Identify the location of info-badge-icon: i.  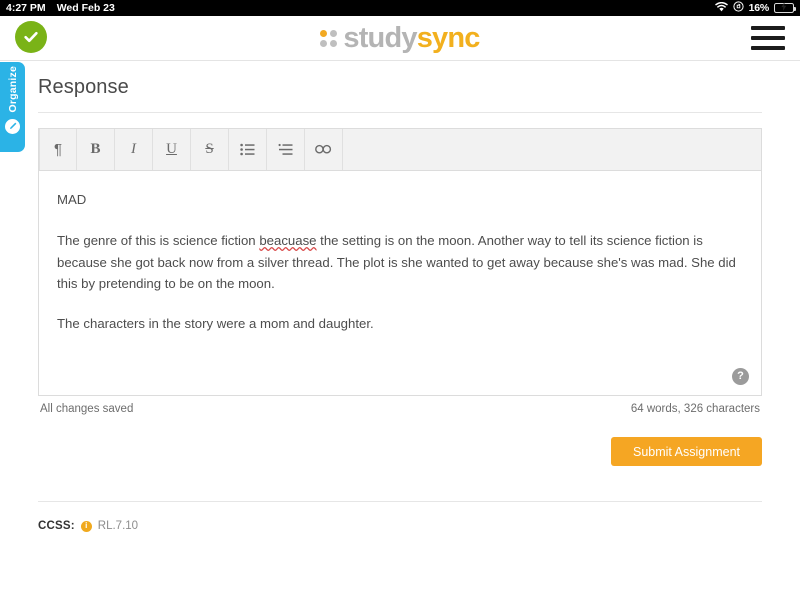
(86, 526).